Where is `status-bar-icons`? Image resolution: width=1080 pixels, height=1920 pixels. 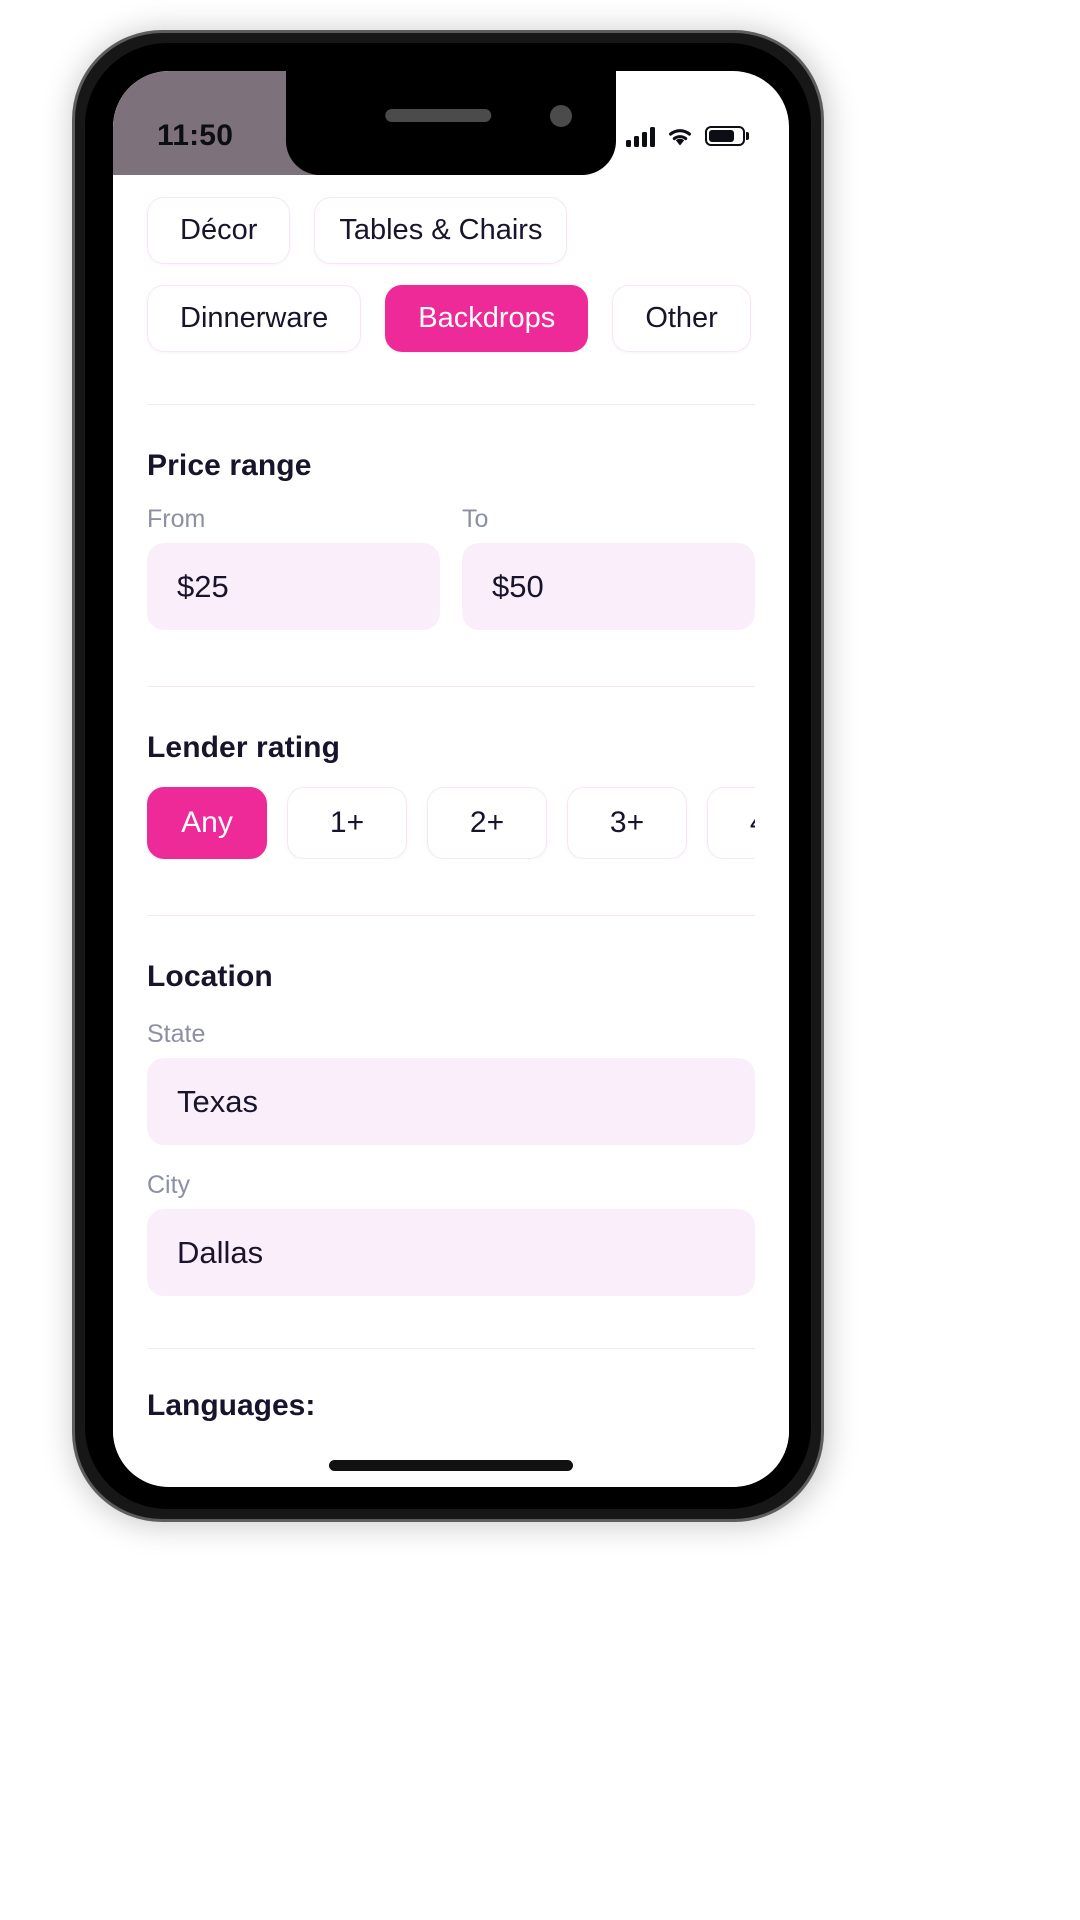
status-bar-icons is located at coordinates (685, 136).